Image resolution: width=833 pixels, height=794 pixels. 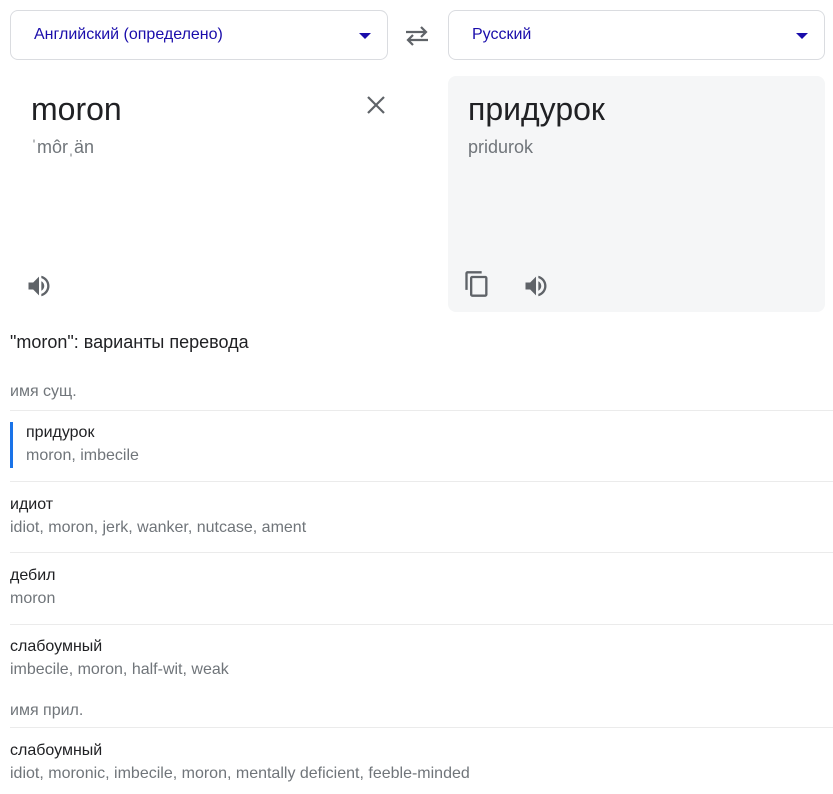 What do you see at coordinates (63, 147) in the screenshot?
I see `source-transliteration: ˈmôrˌän` at bounding box center [63, 147].